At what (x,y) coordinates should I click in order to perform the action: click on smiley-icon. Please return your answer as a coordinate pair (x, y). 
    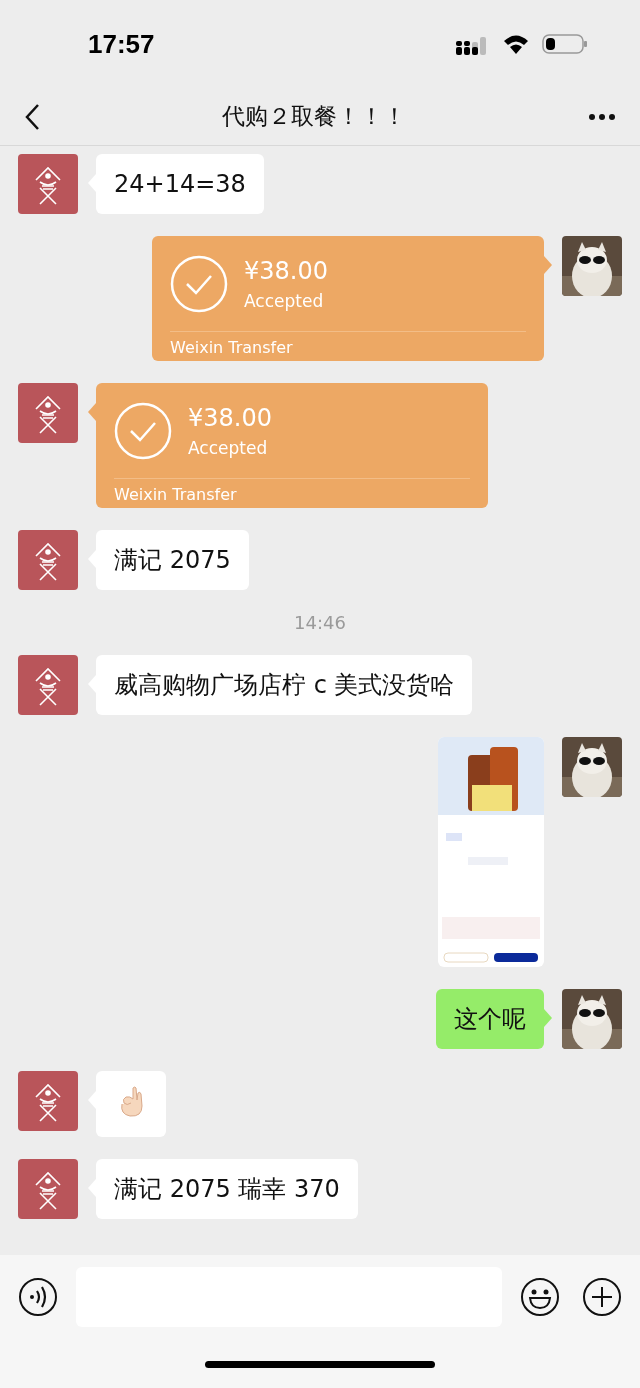
    Looking at the image, I should click on (540, 1297).